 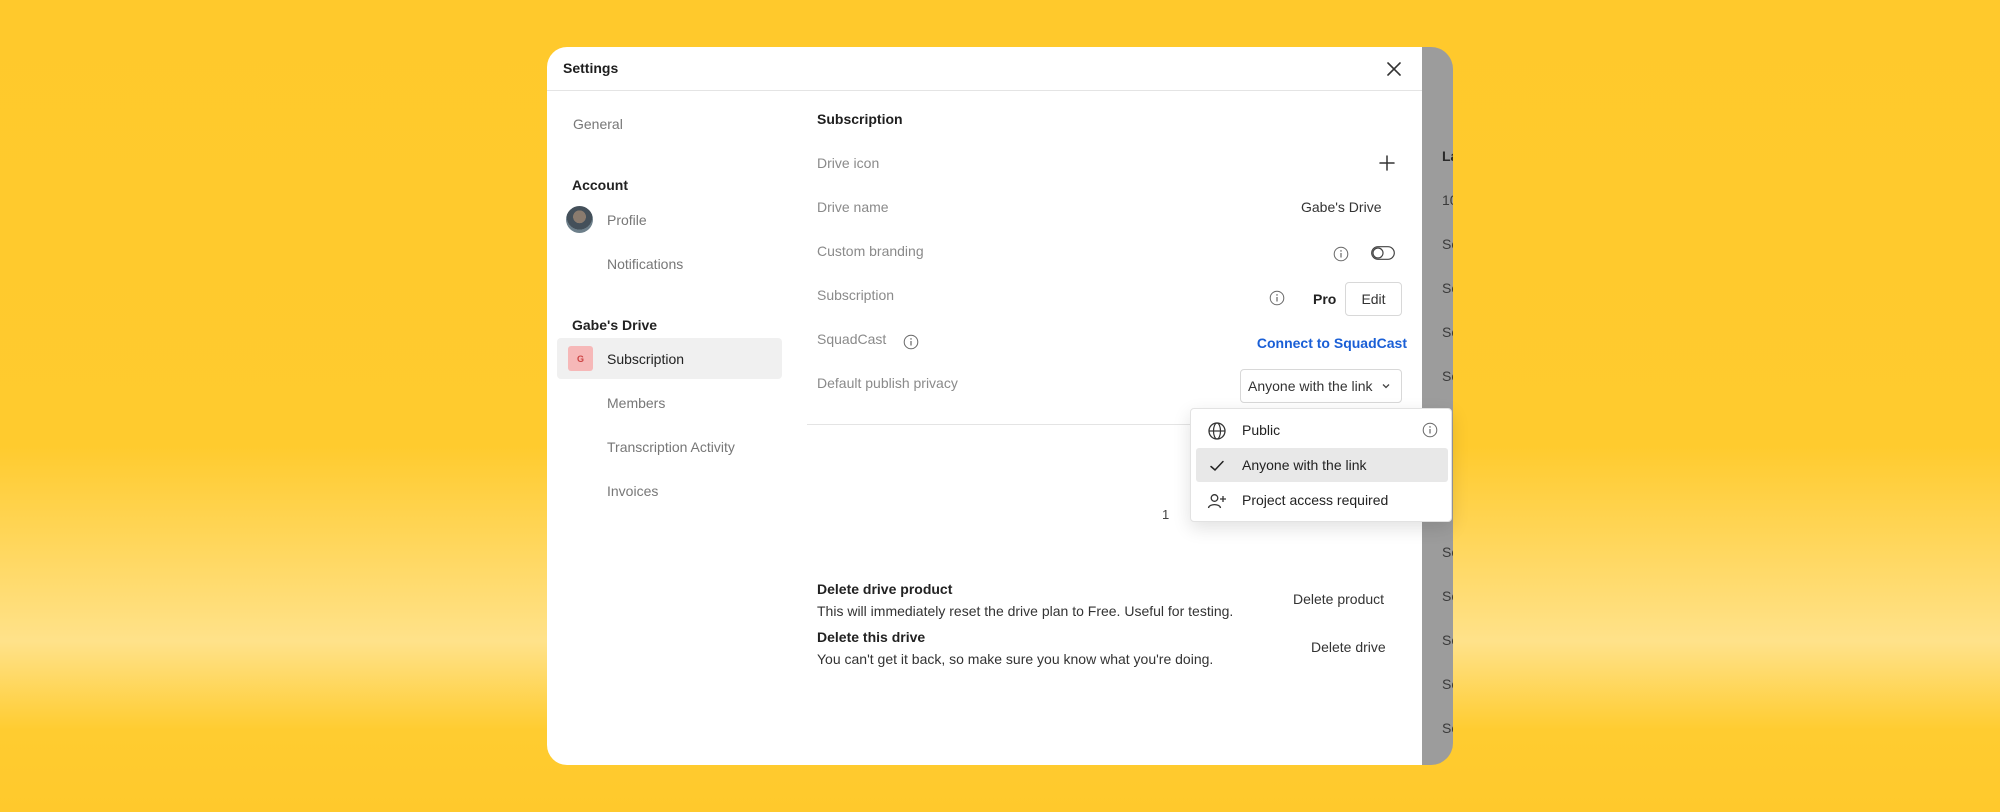 What do you see at coordinates (580, 358) in the screenshot?
I see `drive-badge: G` at bounding box center [580, 358].